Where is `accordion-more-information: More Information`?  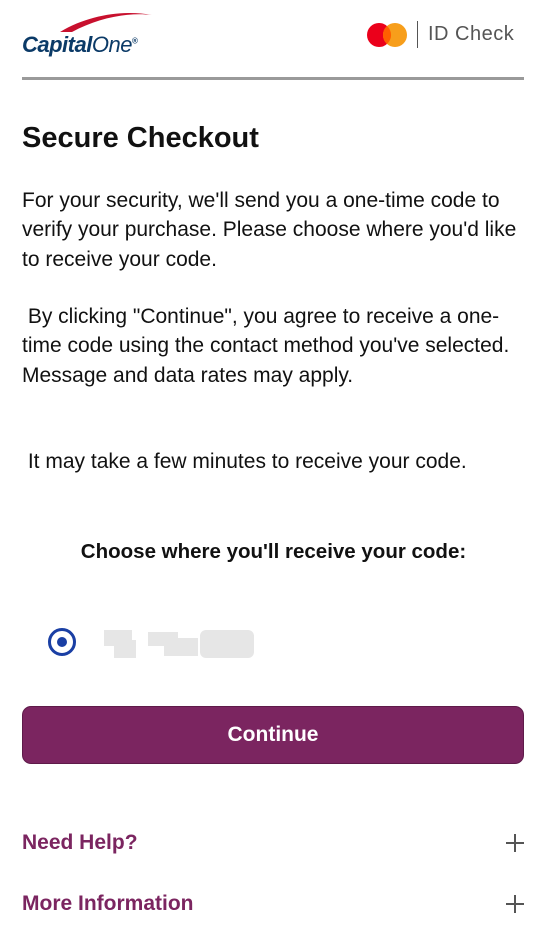
accordion-more-information: More Information is located at coordinates (273, 904).